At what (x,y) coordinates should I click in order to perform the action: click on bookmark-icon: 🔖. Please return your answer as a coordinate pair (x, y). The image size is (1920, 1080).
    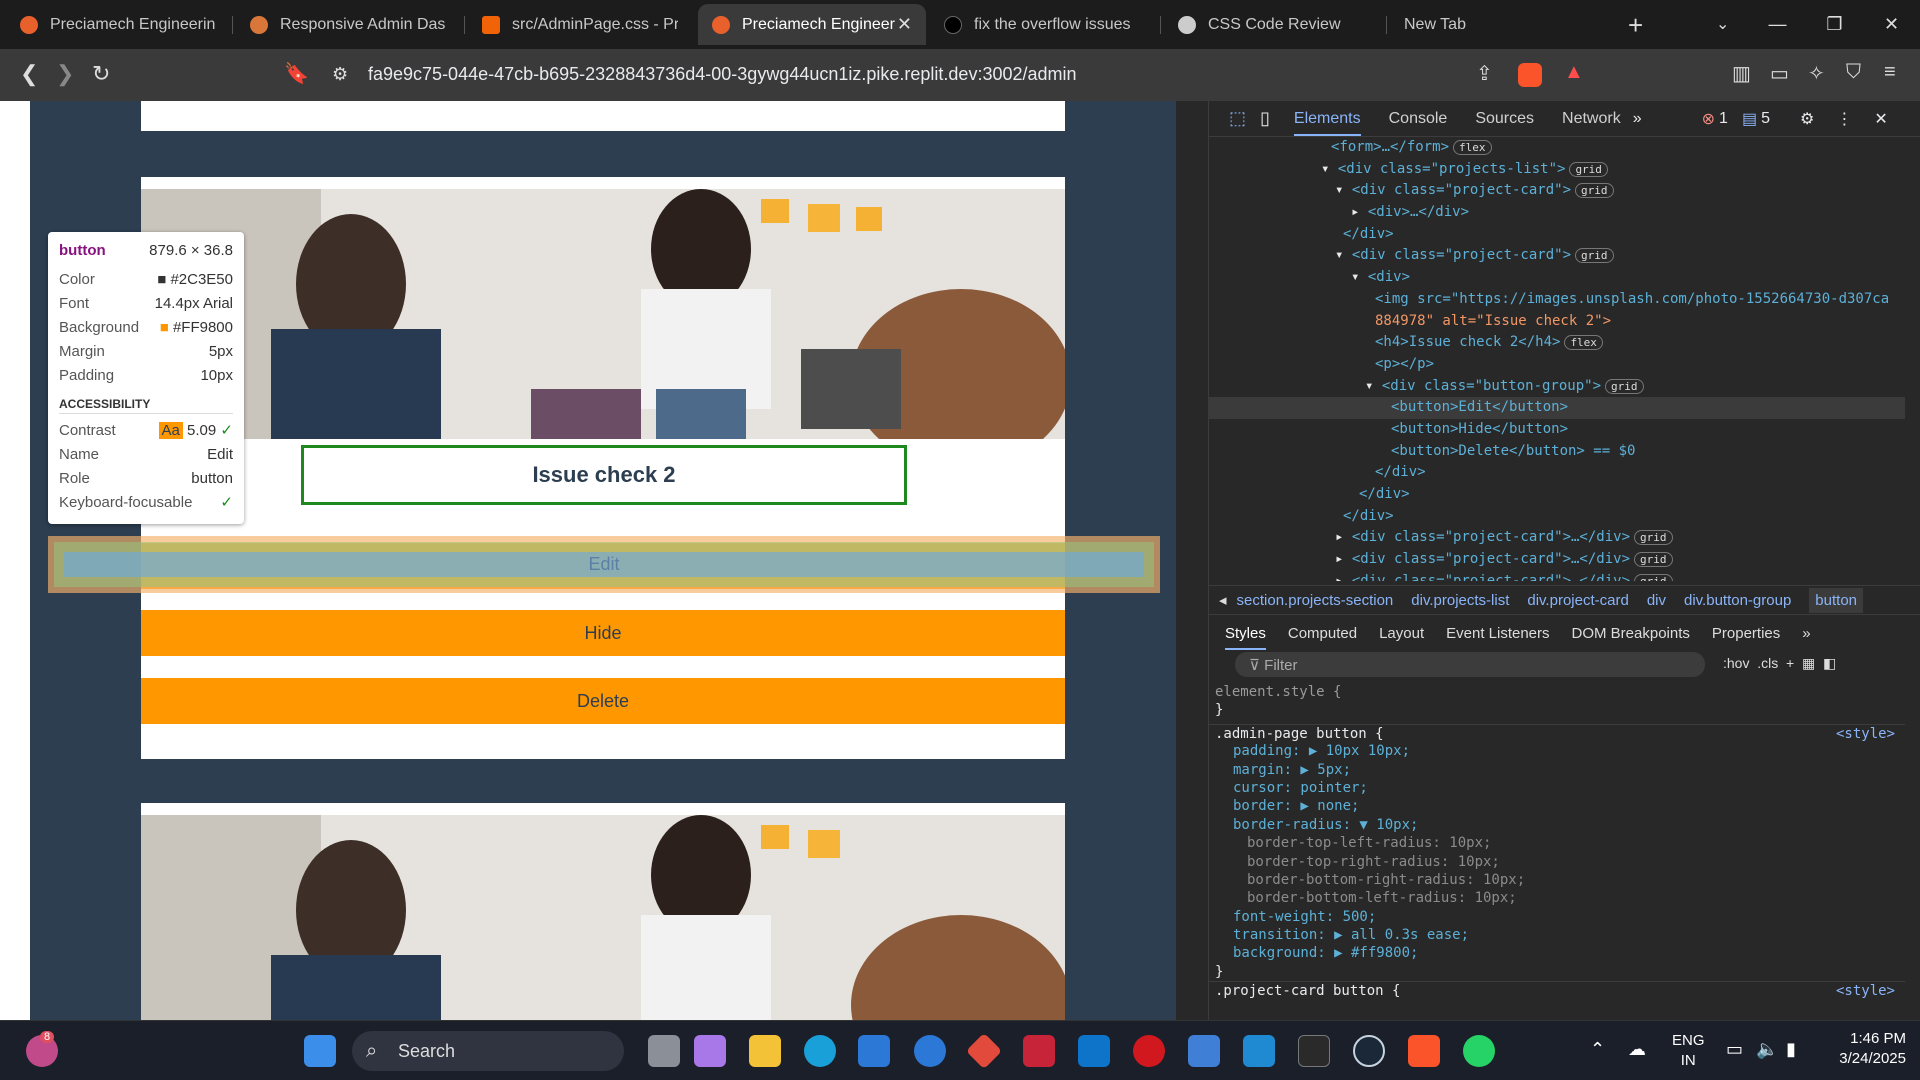
    Looking at the image, I should click on (296, 73).